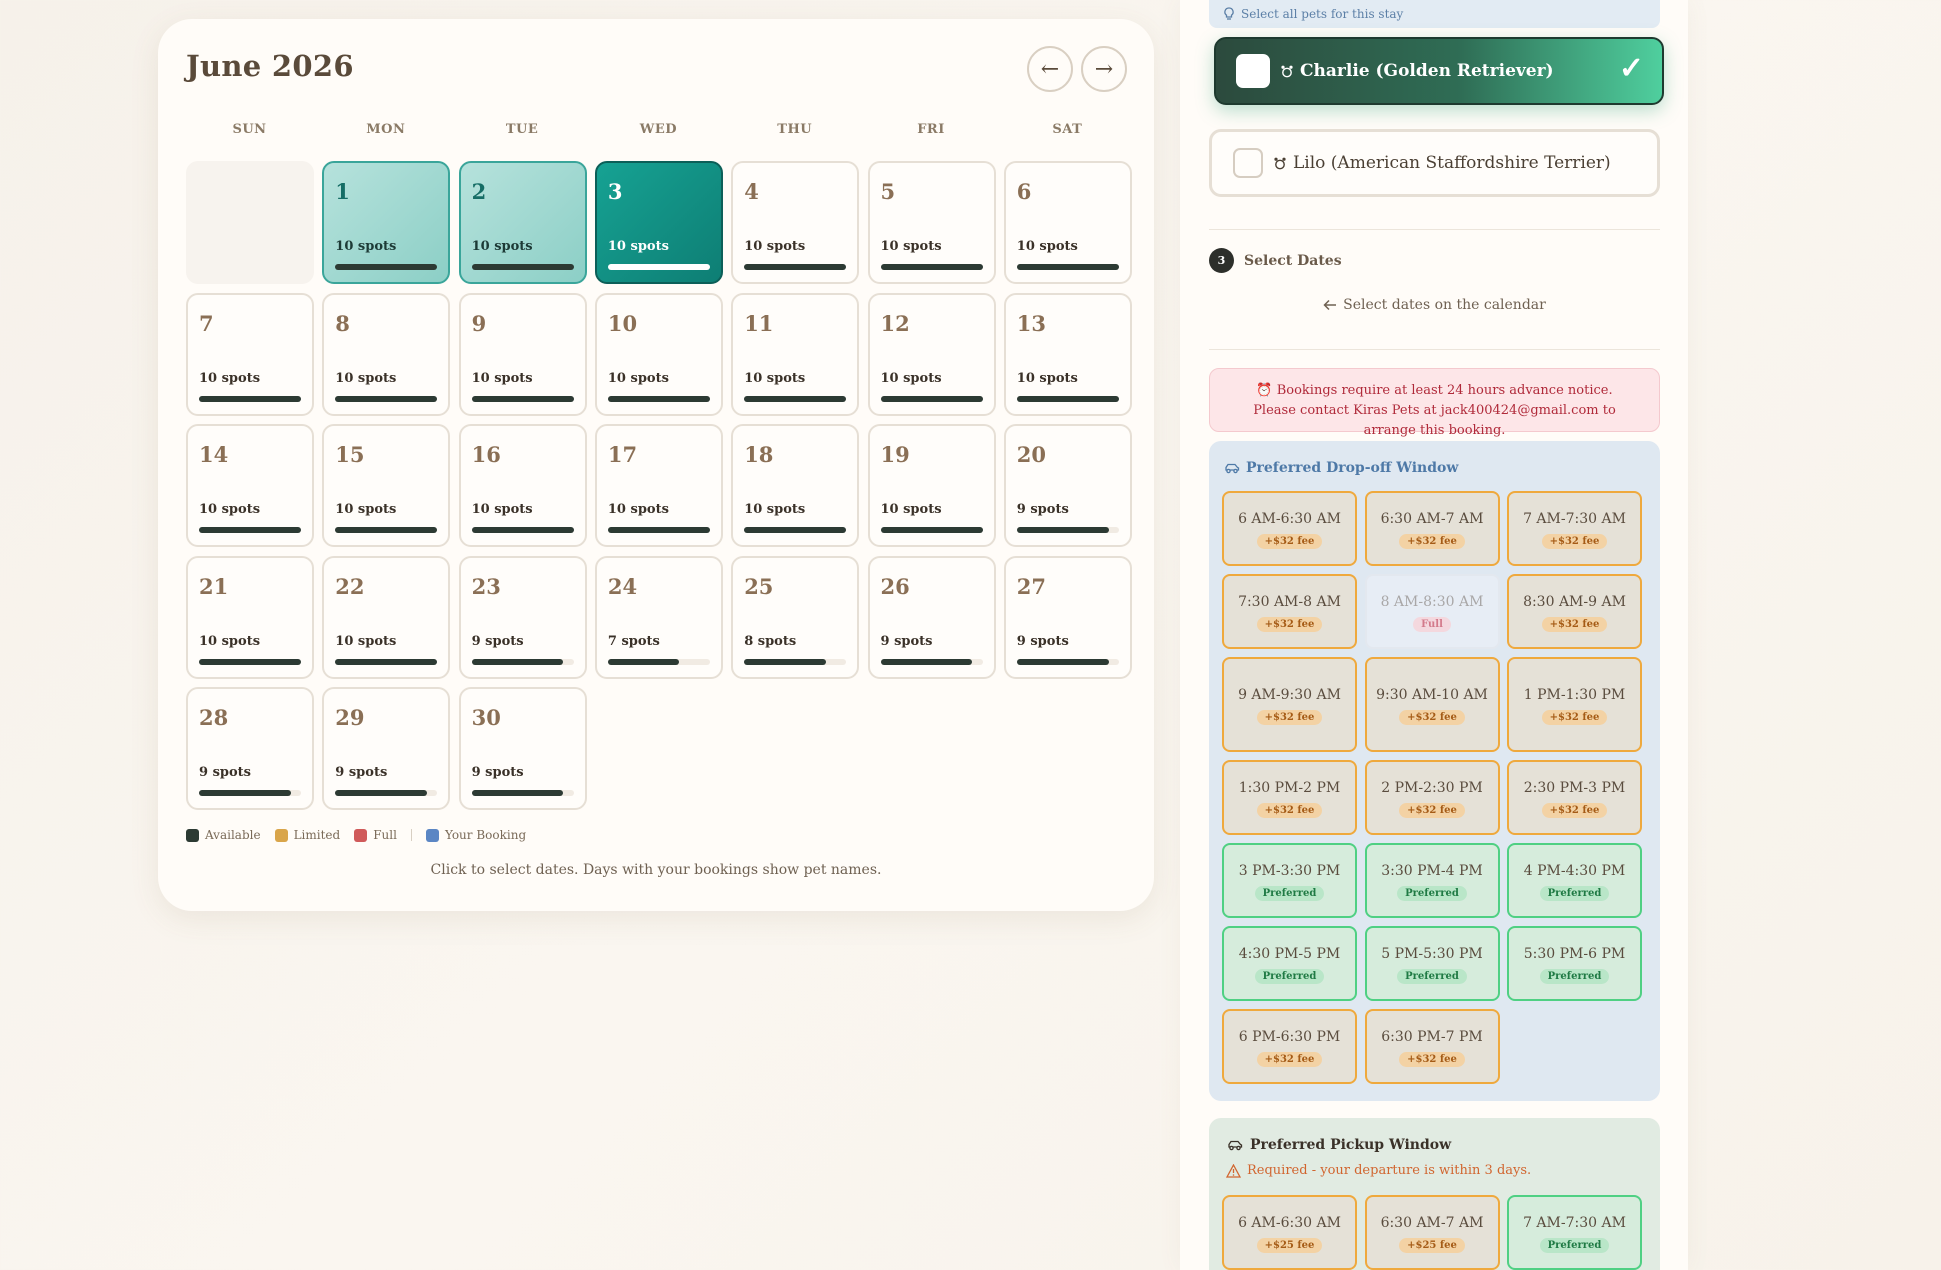 This screenshot has height=1270, width=1941. What do you see at coordinates (1067, 485) in the screenshot?
I see `calendar-day-20: 20 9 spots` at bounding box center [1067, 485].